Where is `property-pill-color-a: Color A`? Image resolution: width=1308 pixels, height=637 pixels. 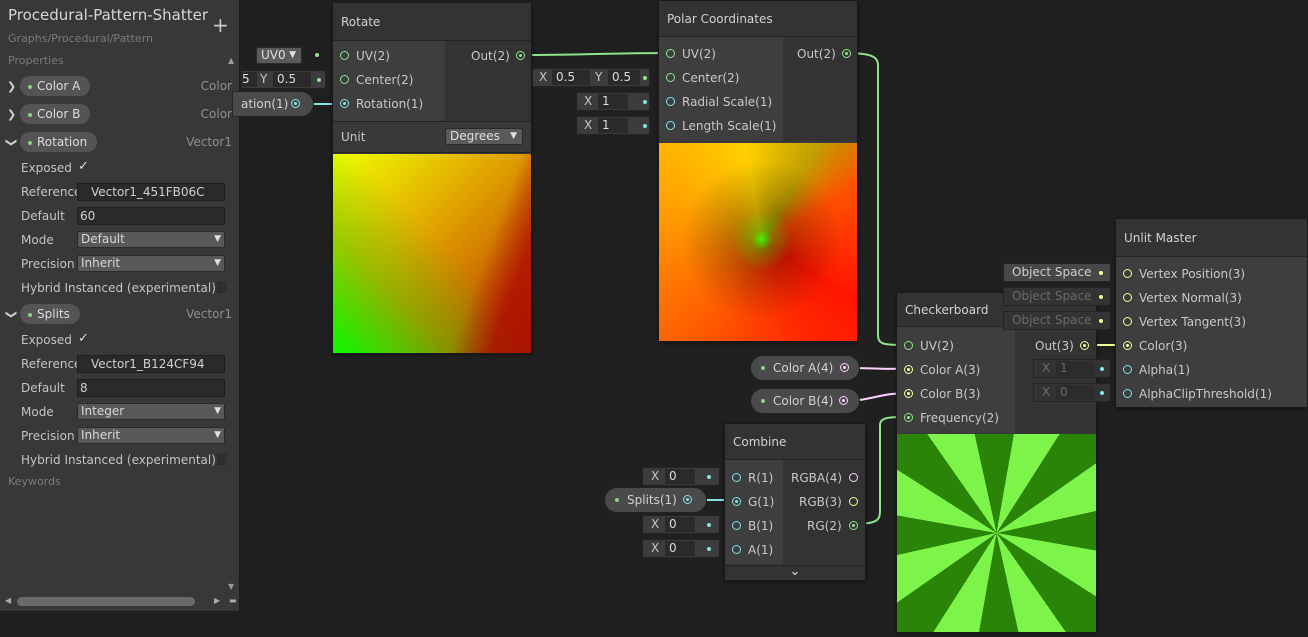
property-pill-color-a: Color A is located at coordinates (55, 86).